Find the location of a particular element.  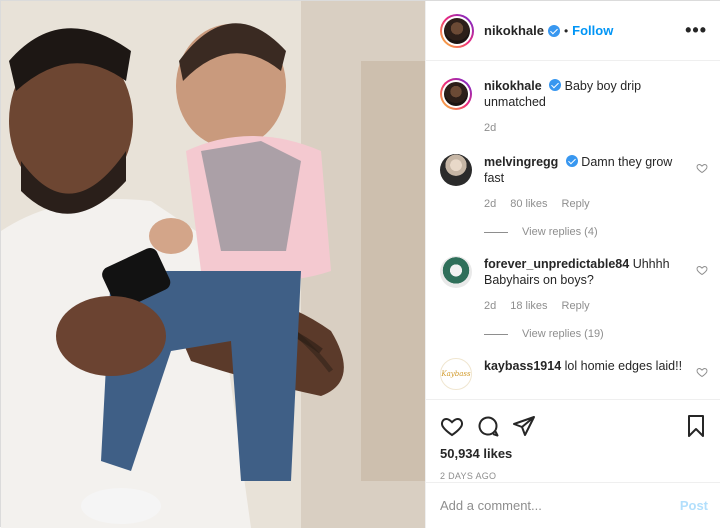

caption-meta: 2d is located at coordinates (587, 128).